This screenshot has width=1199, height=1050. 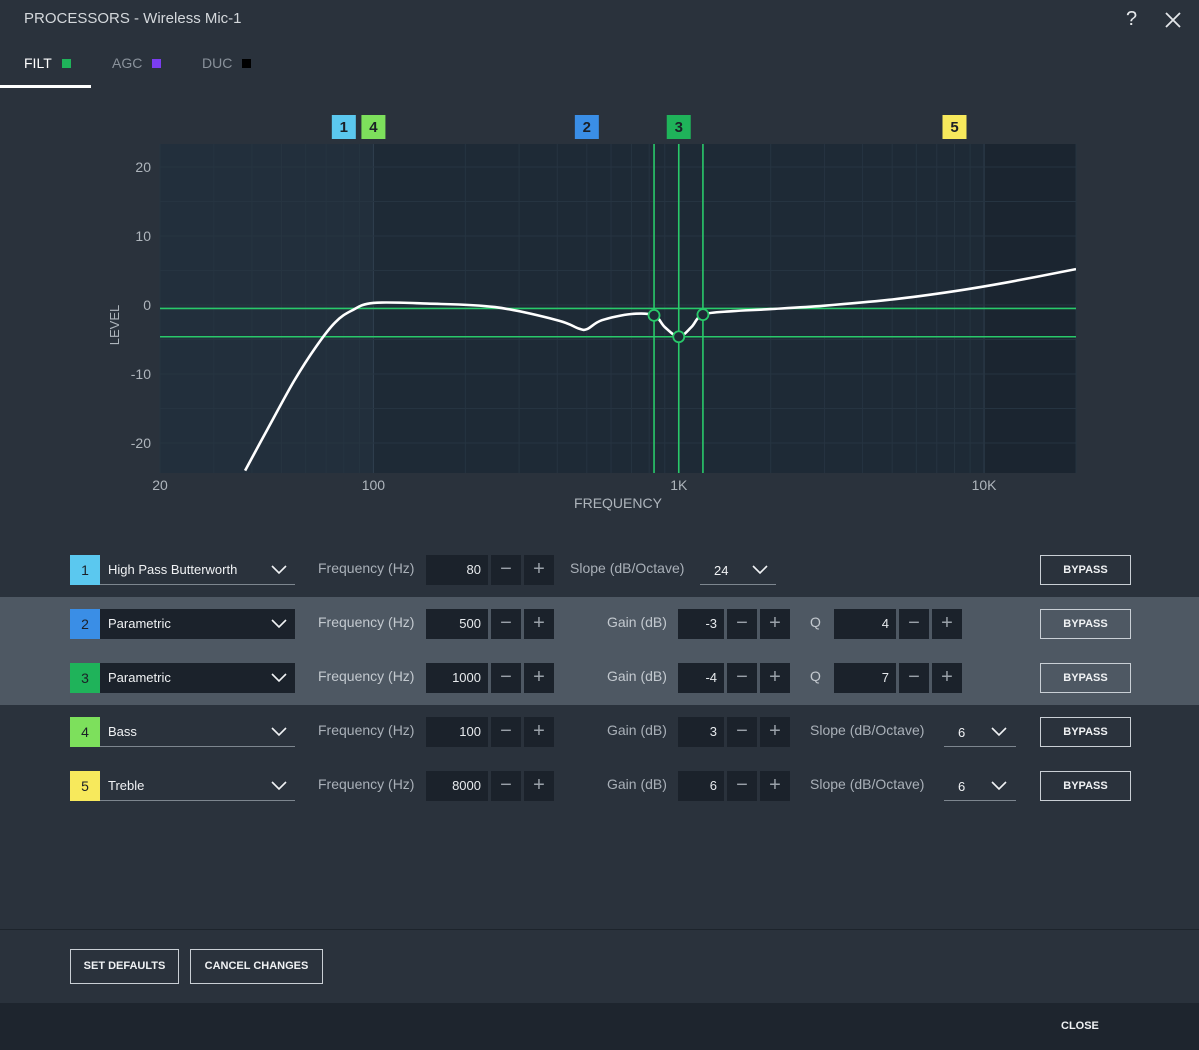 What do you see at coordinates (126, 785) in the screenshot?
I see `filter-type-value: Treble` at bounding box center [126, 785].